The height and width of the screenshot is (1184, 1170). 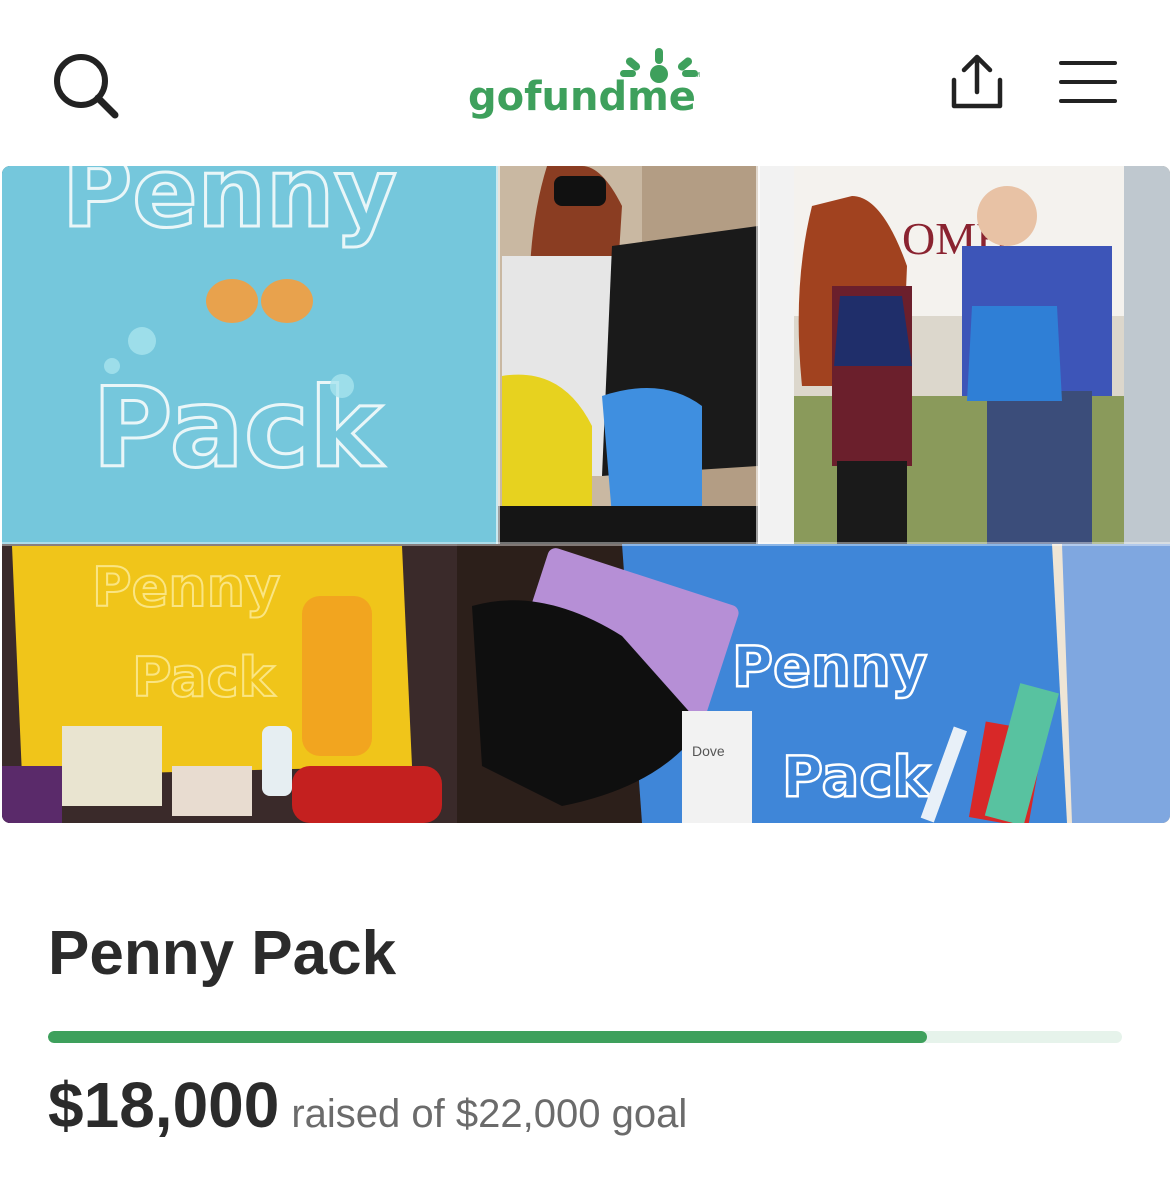 What do you see at coordinates (708, 751) in the screenshot?
I see `dove-text: Dove` at bounding box center [708, 751].